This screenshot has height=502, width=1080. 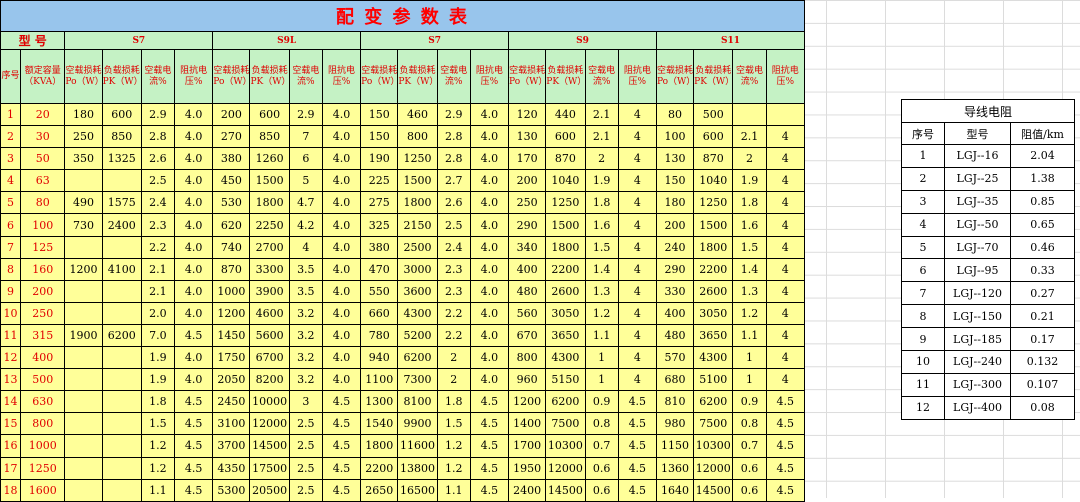 What do you see at coordinates (269, 402) in the screenshot?
I see `table-cell: 10000` at bounding box center [269, 402].